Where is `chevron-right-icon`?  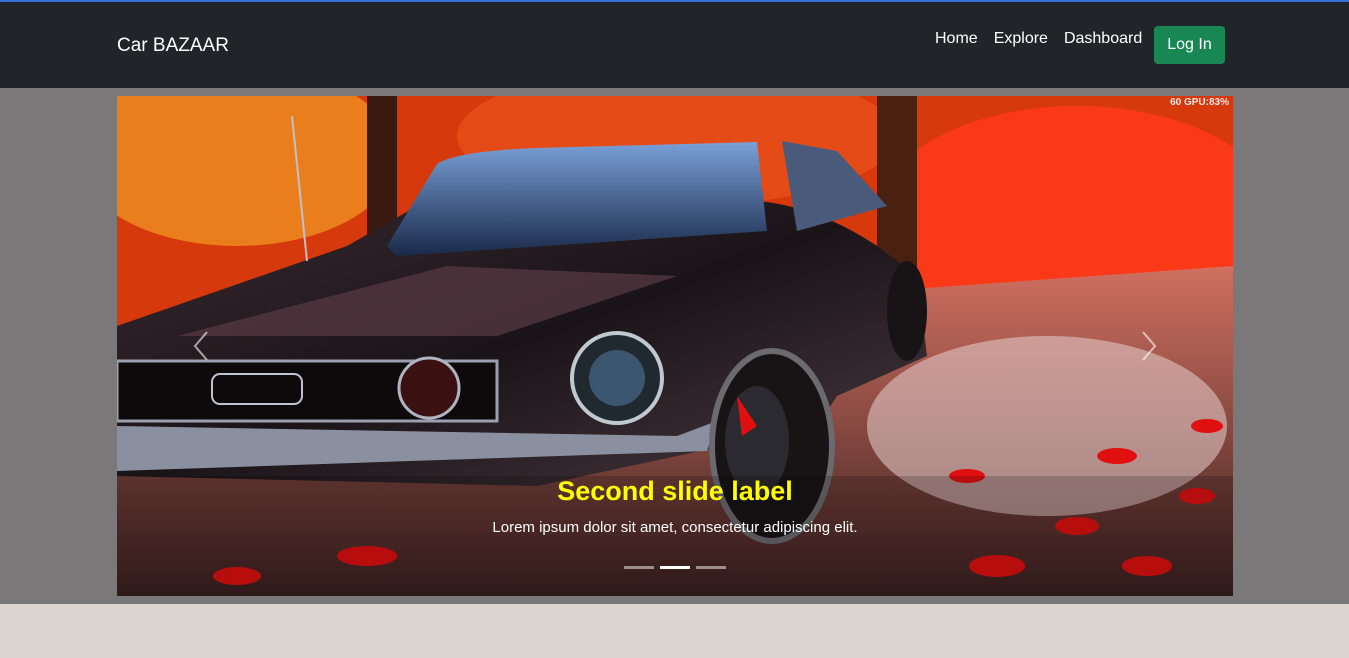 chevron-right-icon is located at coordinates (1149, 346).